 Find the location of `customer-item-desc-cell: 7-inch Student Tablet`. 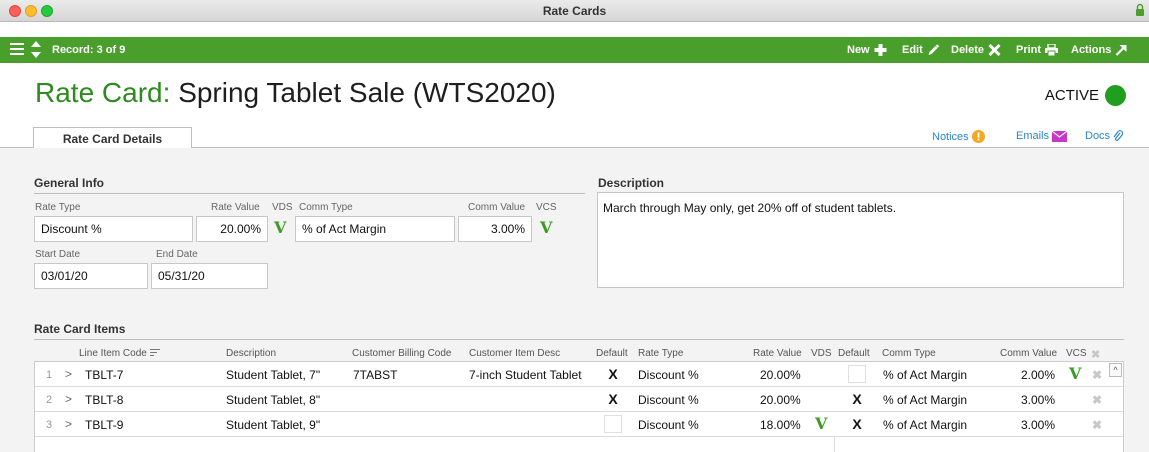

customer-item-desc-cell: 7-inch Student Tablet is located at coordinates (525, 375).